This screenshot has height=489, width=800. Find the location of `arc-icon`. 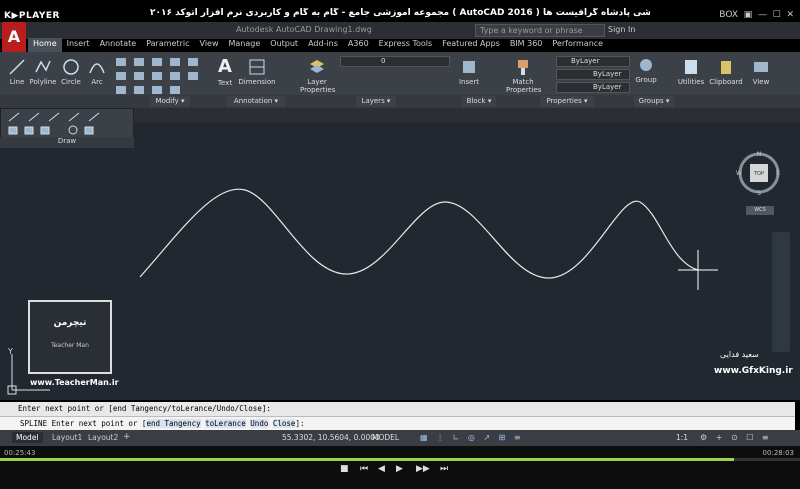

arc-icon is located at coordinates (97, 68).